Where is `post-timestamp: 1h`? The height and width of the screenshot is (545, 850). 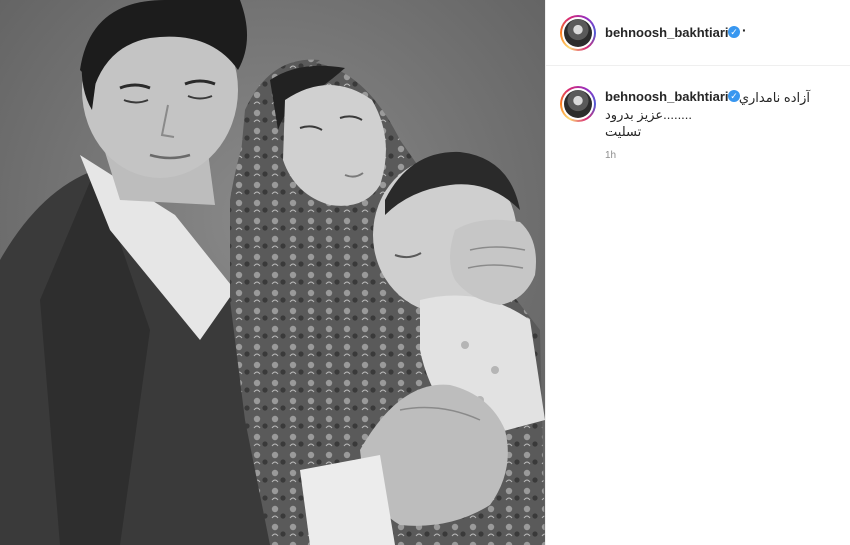
post-timestamp: 1h is located at coordinates (610, 155).